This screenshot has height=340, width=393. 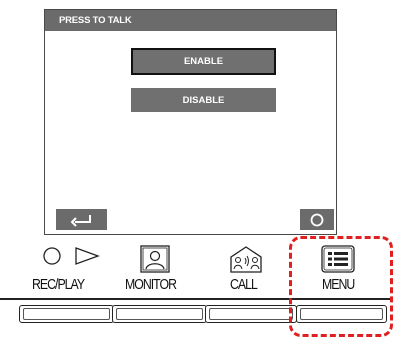 What do you see at coordinates (71, 256) in the screenshot?
I see `record-play-icon` at bounding box center [71, 256].